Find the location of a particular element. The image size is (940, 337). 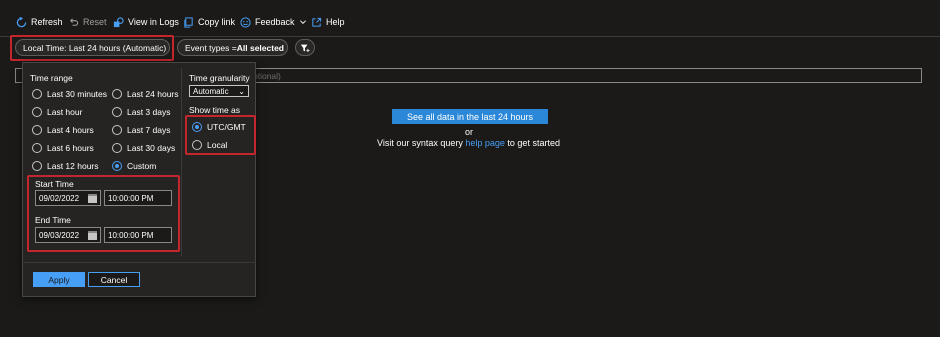

apply-label: Apply is located at coordinates (59, 279).